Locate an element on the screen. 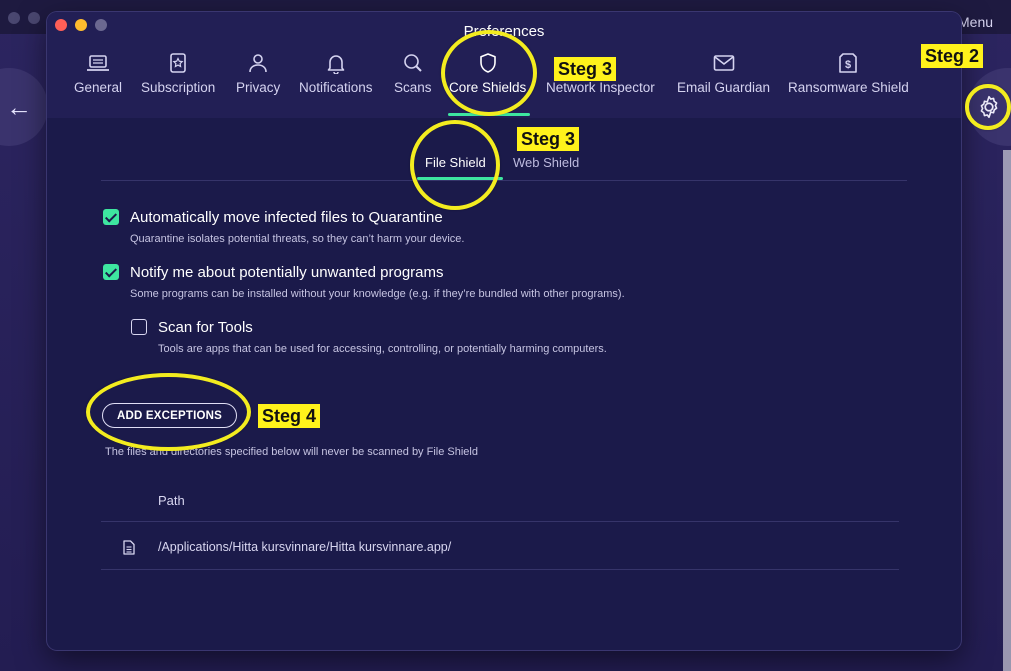  bell-icon is located at coordinates (336, 64).